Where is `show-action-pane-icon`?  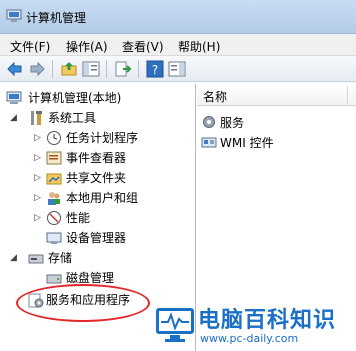 show-action-pane-icon is located at coordinates (177, 69).